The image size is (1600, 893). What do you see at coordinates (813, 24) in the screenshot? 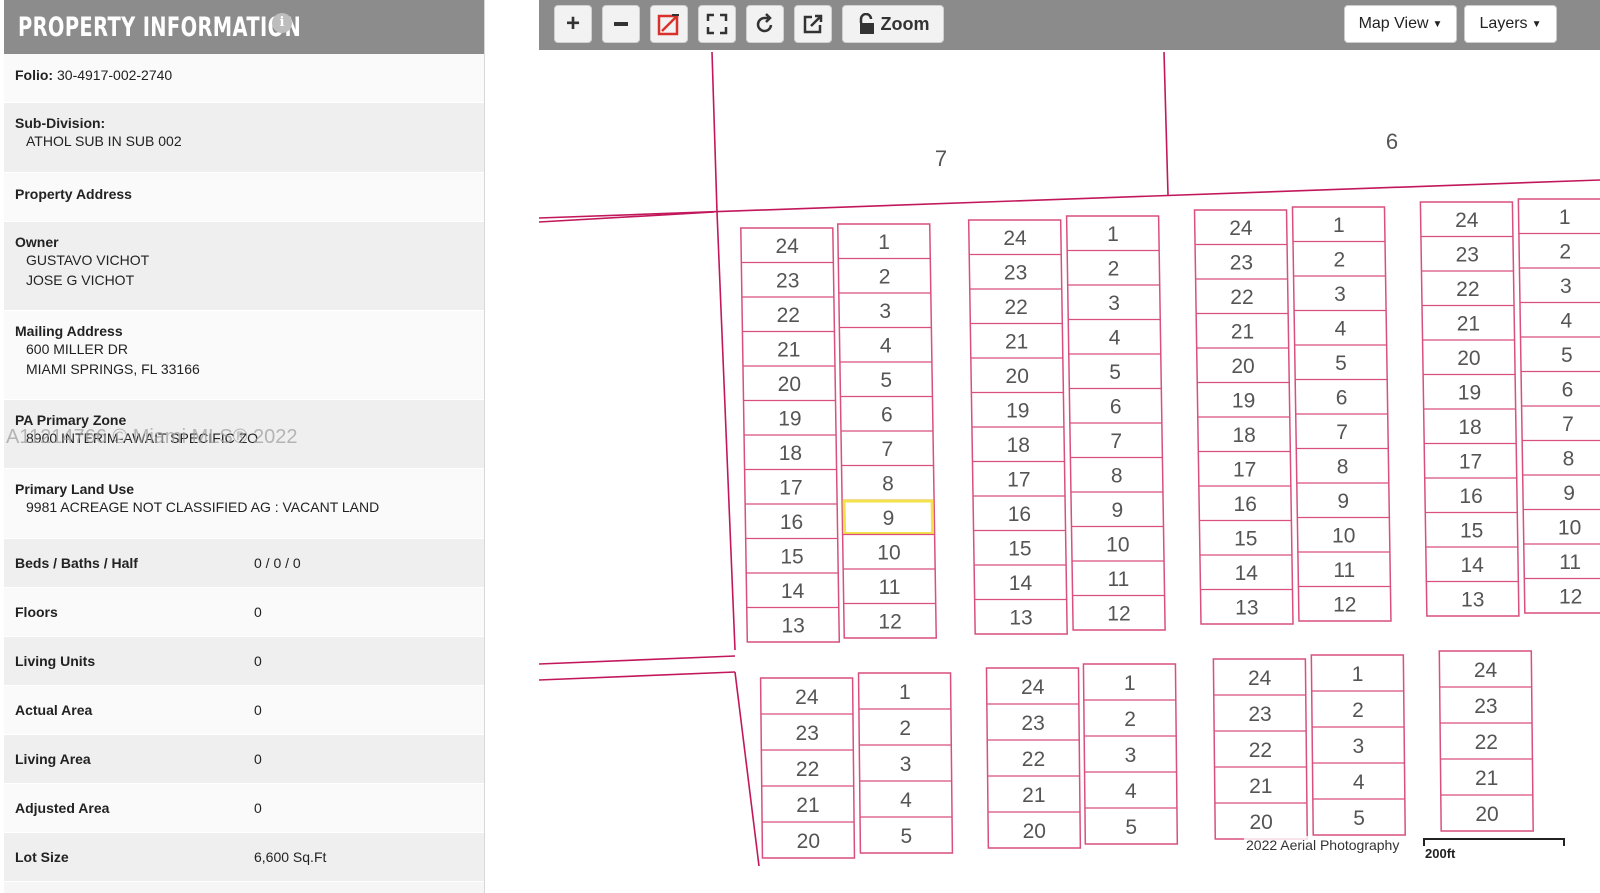
I see `share-button` at bounding box center [813, 24].